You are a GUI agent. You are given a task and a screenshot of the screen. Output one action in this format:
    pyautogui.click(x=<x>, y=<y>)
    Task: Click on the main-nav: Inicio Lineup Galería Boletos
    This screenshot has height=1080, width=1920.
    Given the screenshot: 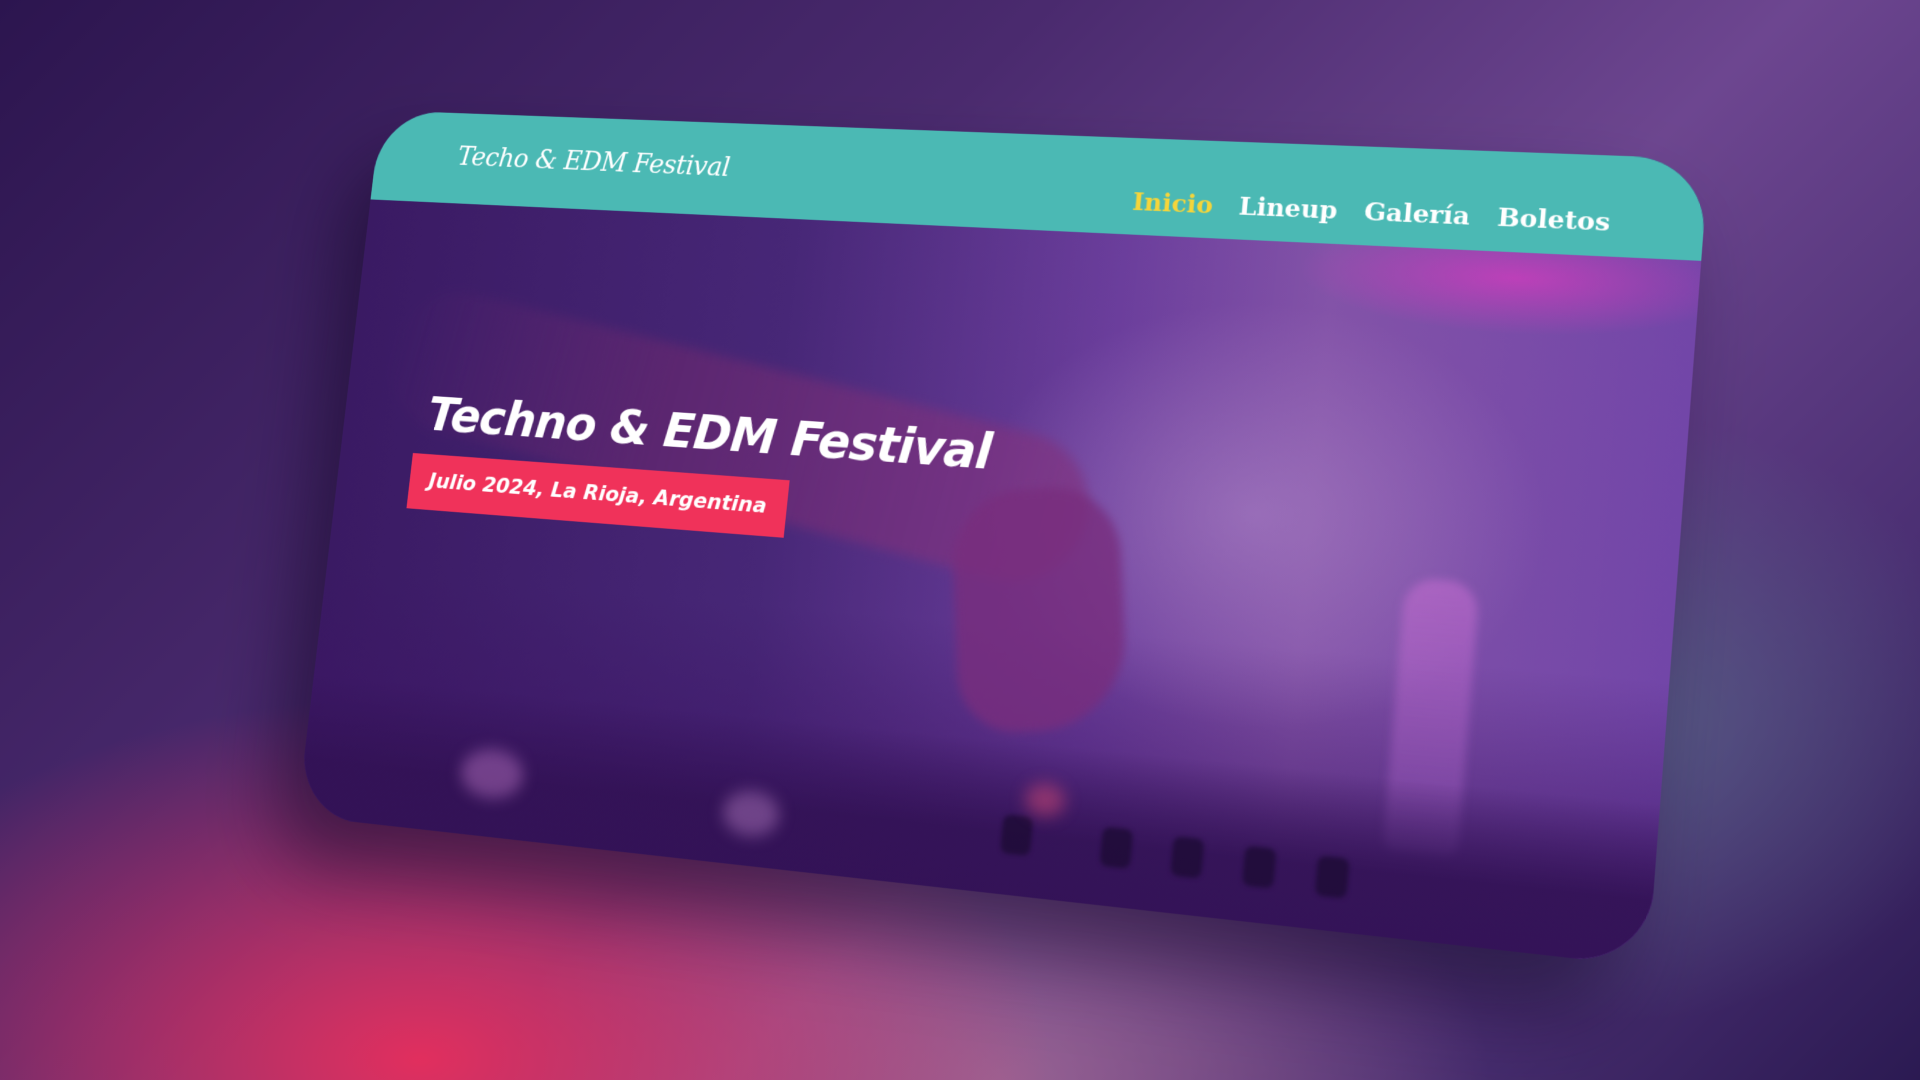 What is the action you would take?
    pyautogui.click(x=1371, y=212)
    